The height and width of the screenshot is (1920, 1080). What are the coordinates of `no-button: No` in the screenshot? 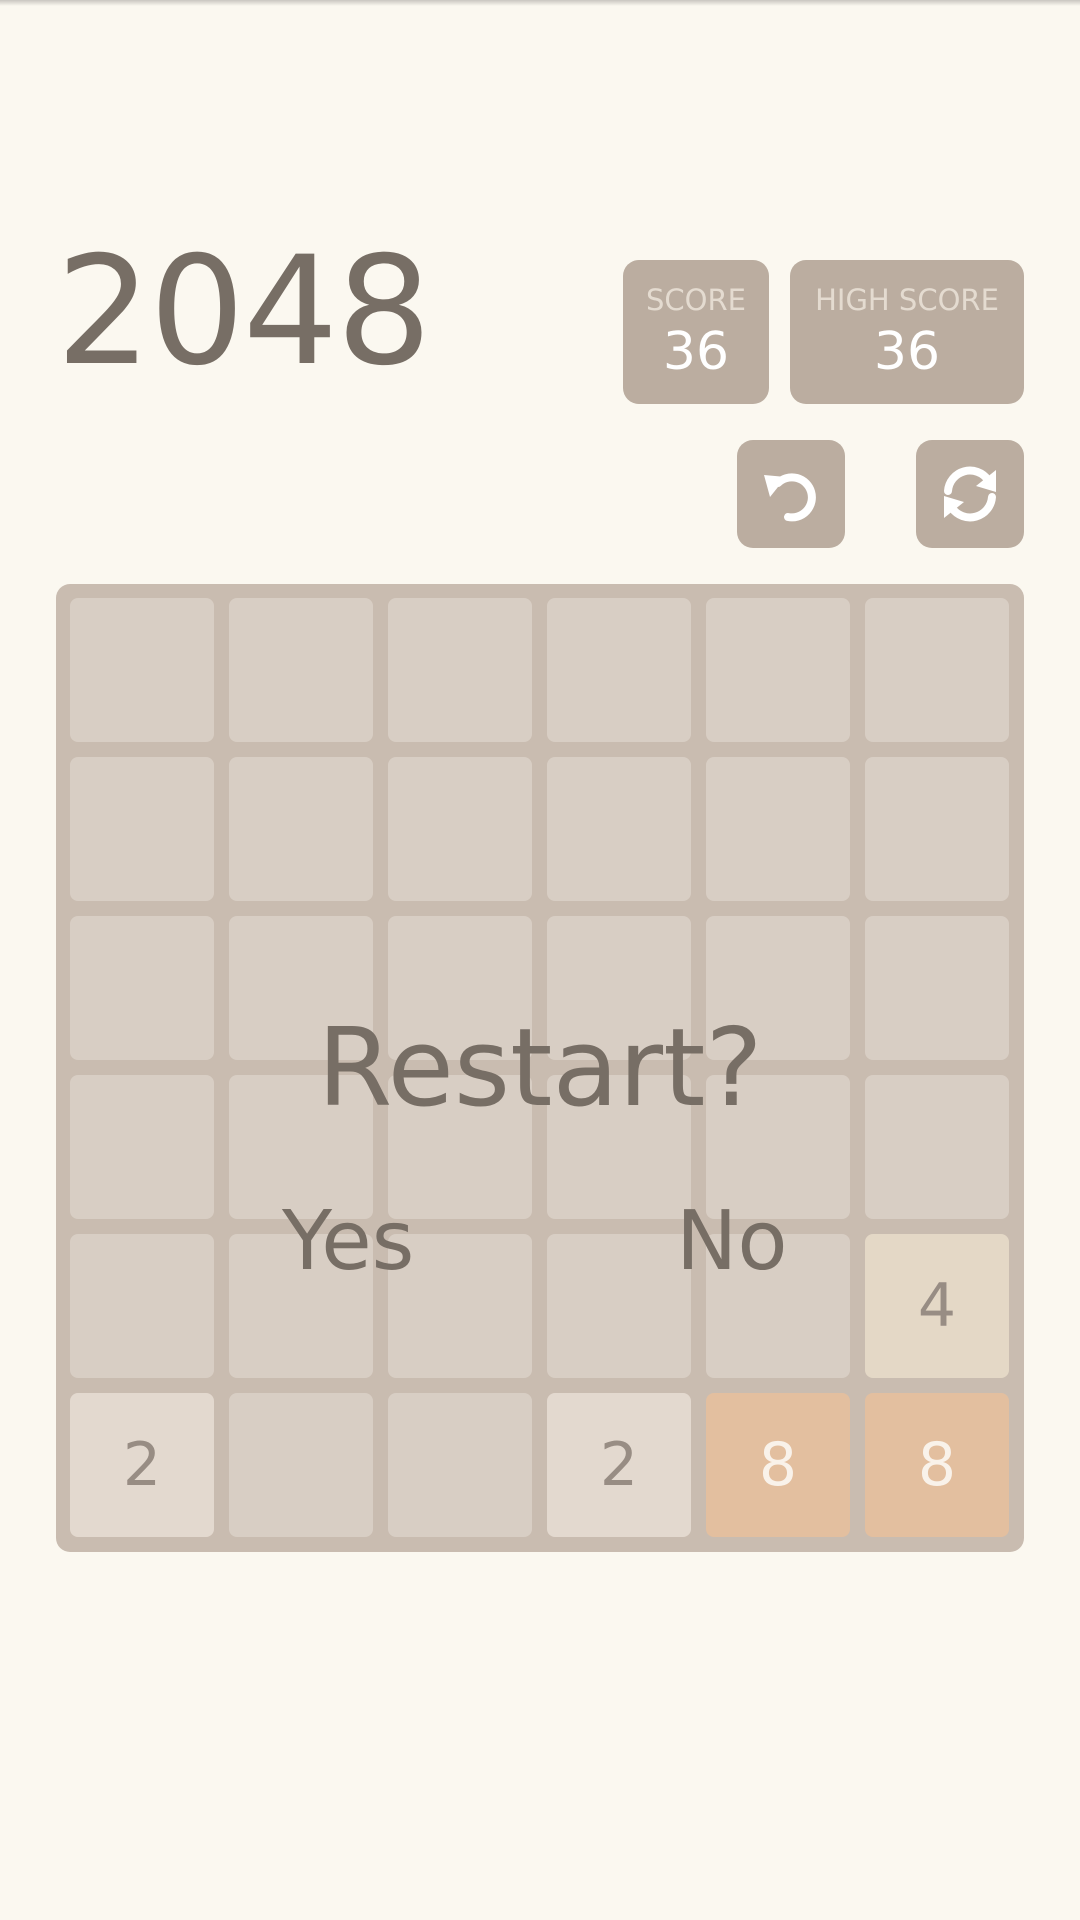 It's located at (732, 1242).